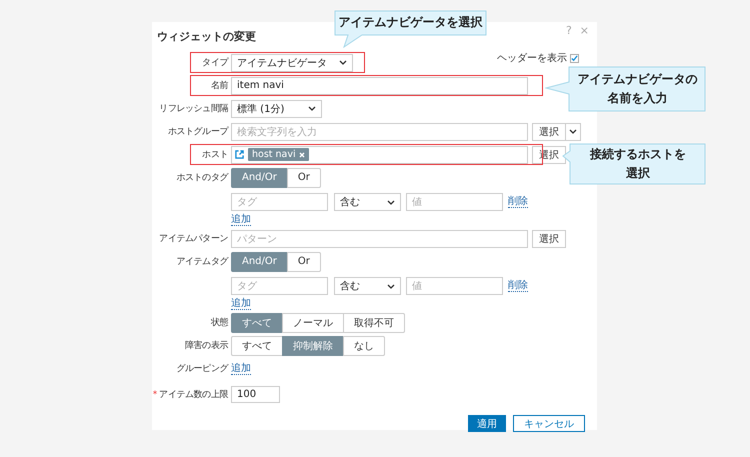  Describe the element at coordinates (379, 85) in the screenshot. I see `name-field: item navi` at that location.